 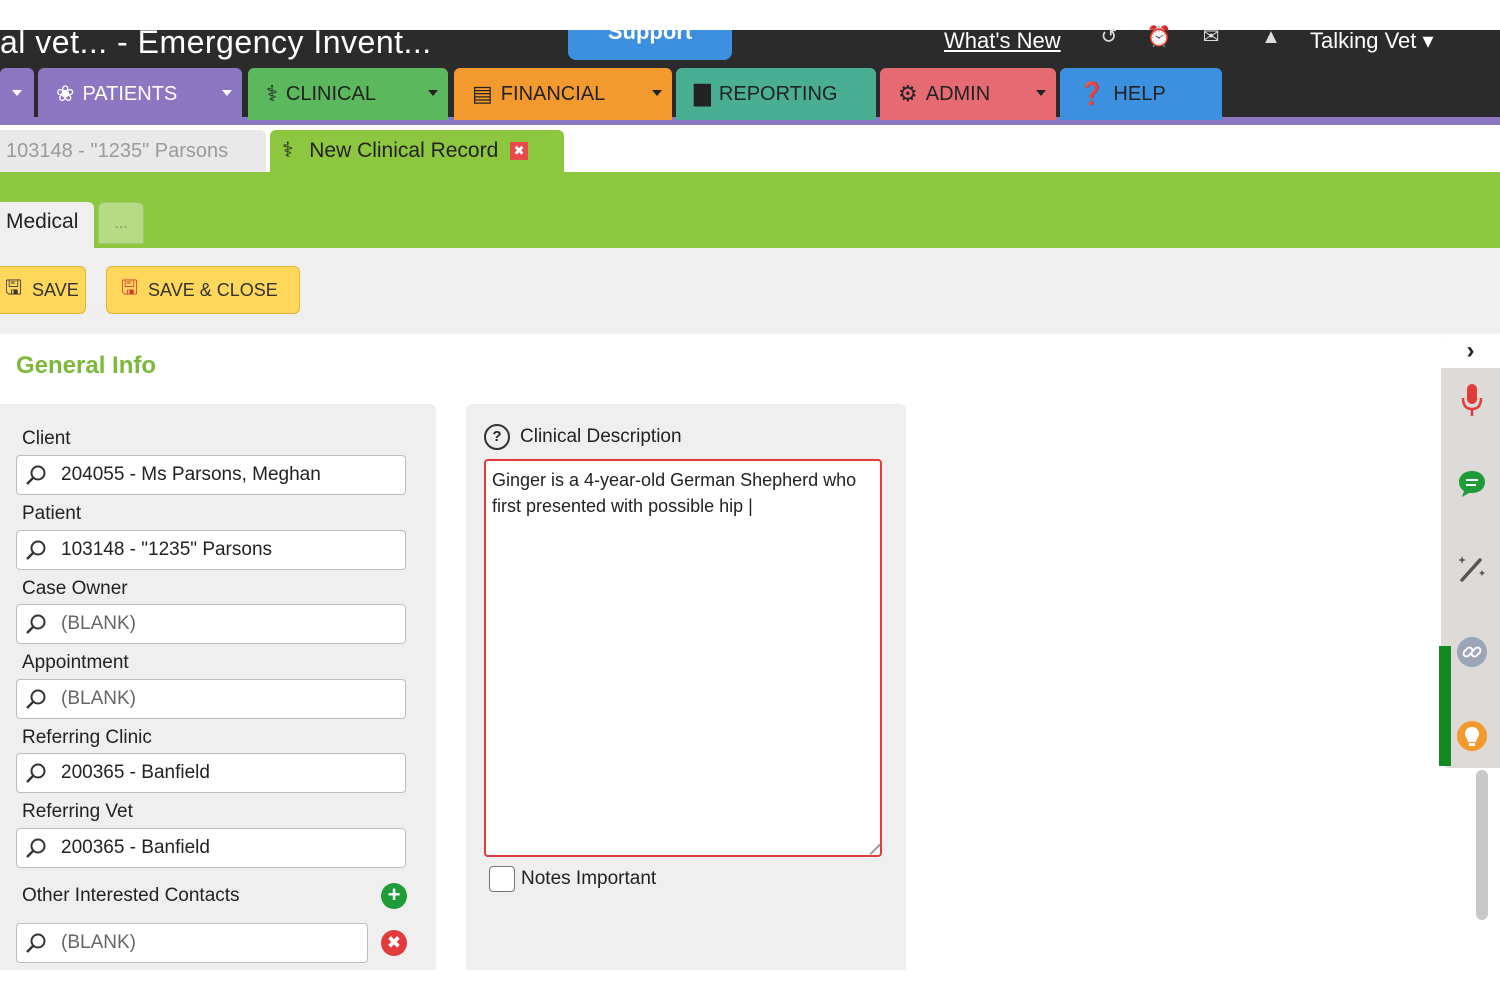 What do you see at coordinates (75, 588) in the screenshot?
I see `case-owner-label: Case Owner` at bounding box center [75, 588].